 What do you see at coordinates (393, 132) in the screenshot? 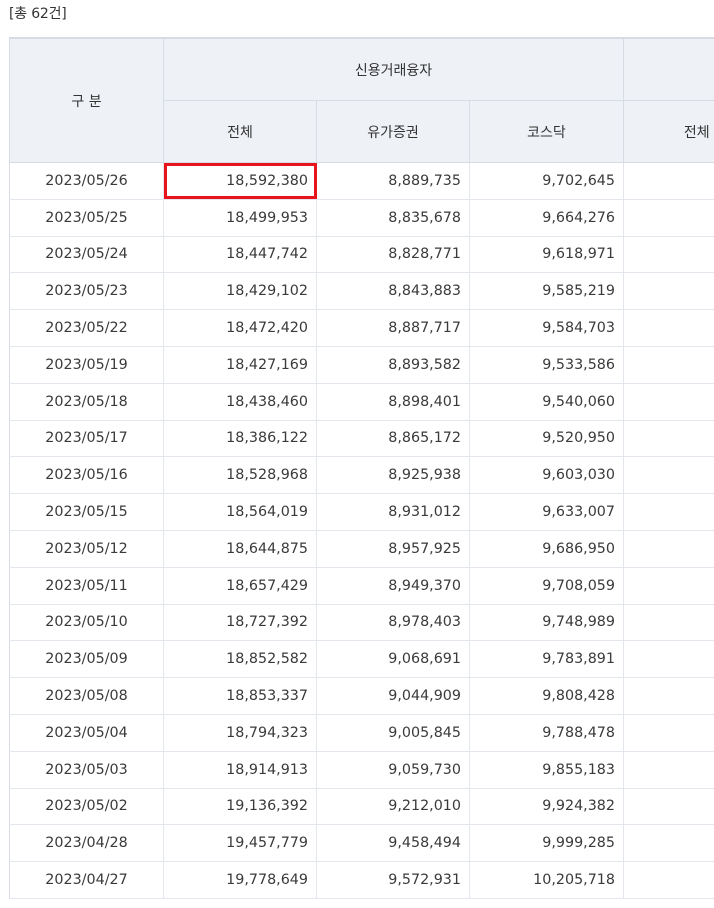
I see `subheader-kospi: 유가증권` at bounding box center [393, 132].